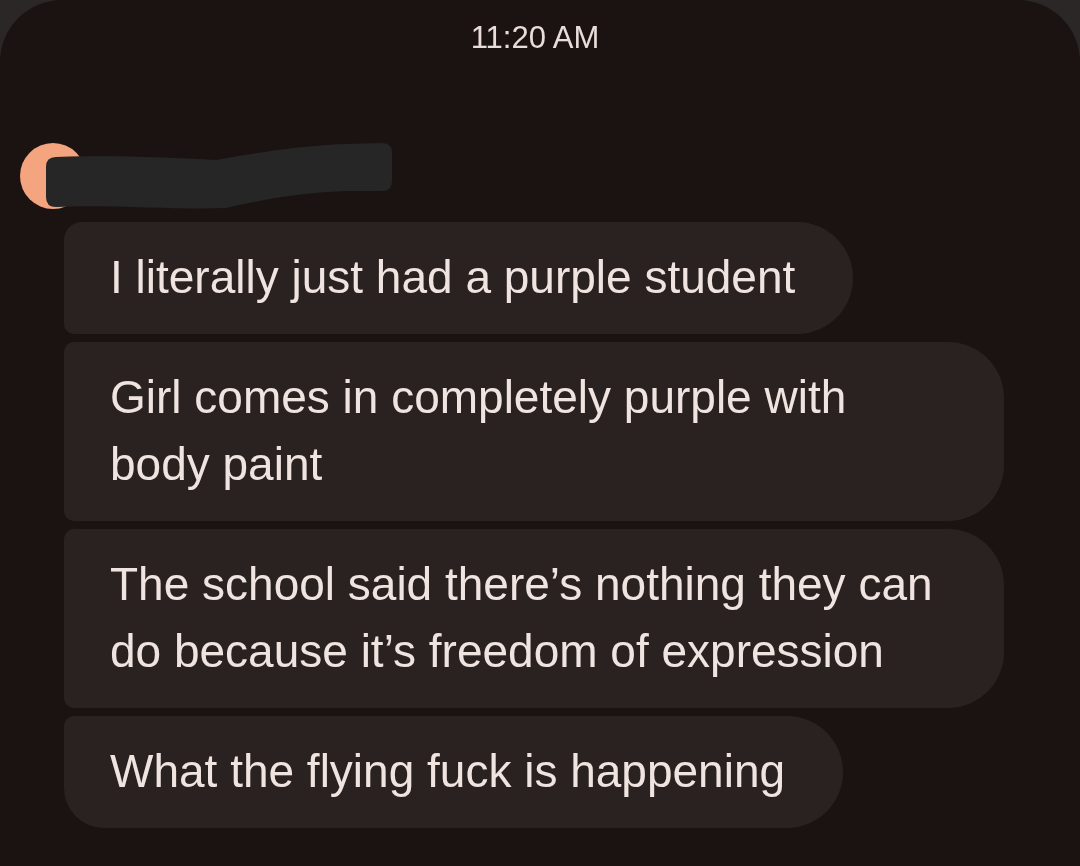  Describe the element at coordinates (535, 37) in the screenshot. I see `message-timestamp: 11:20 AM` at that location.